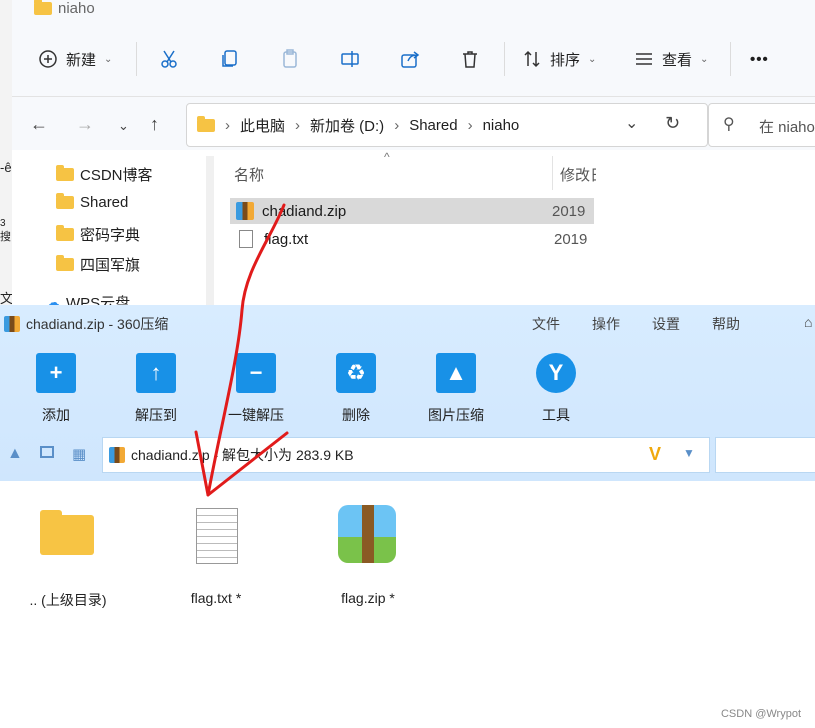 The height and width of the screenshot is (728, 815). I want to click on annotation-arrow, so click(241, 350).